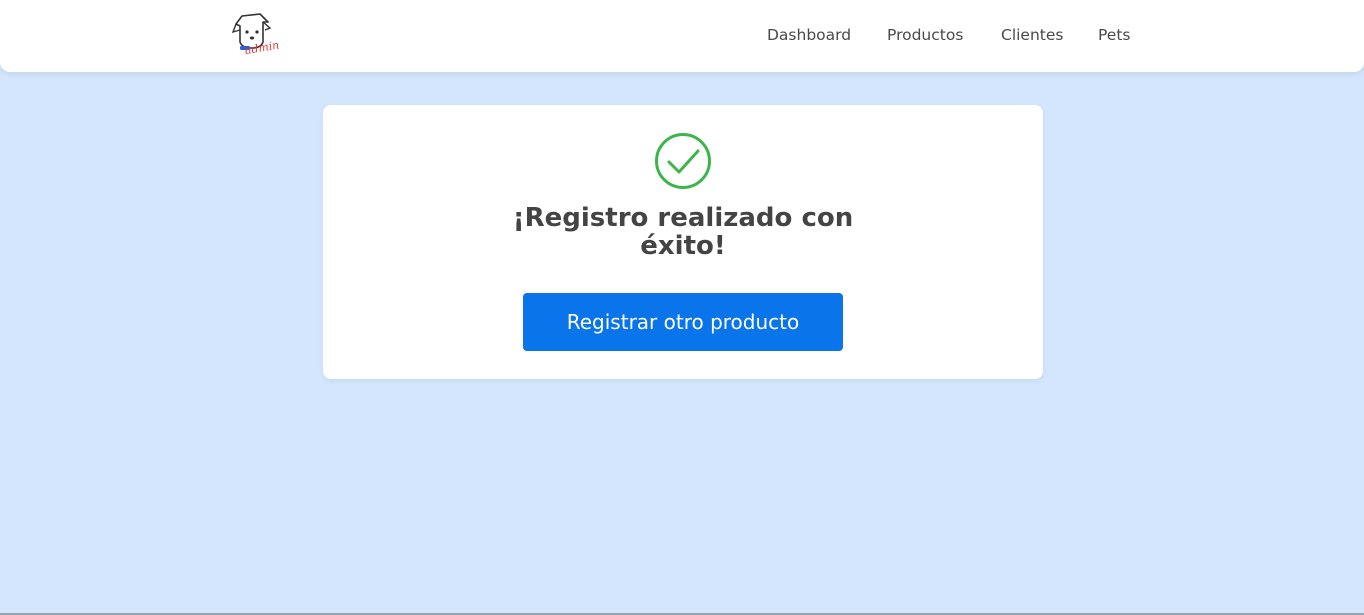 Image resolution: width=1364 pixels, height=615 pixels. Describe the element at coordinates (1032, 35) in the screenshot. I see `nav-clientes: Clientes` at that location.